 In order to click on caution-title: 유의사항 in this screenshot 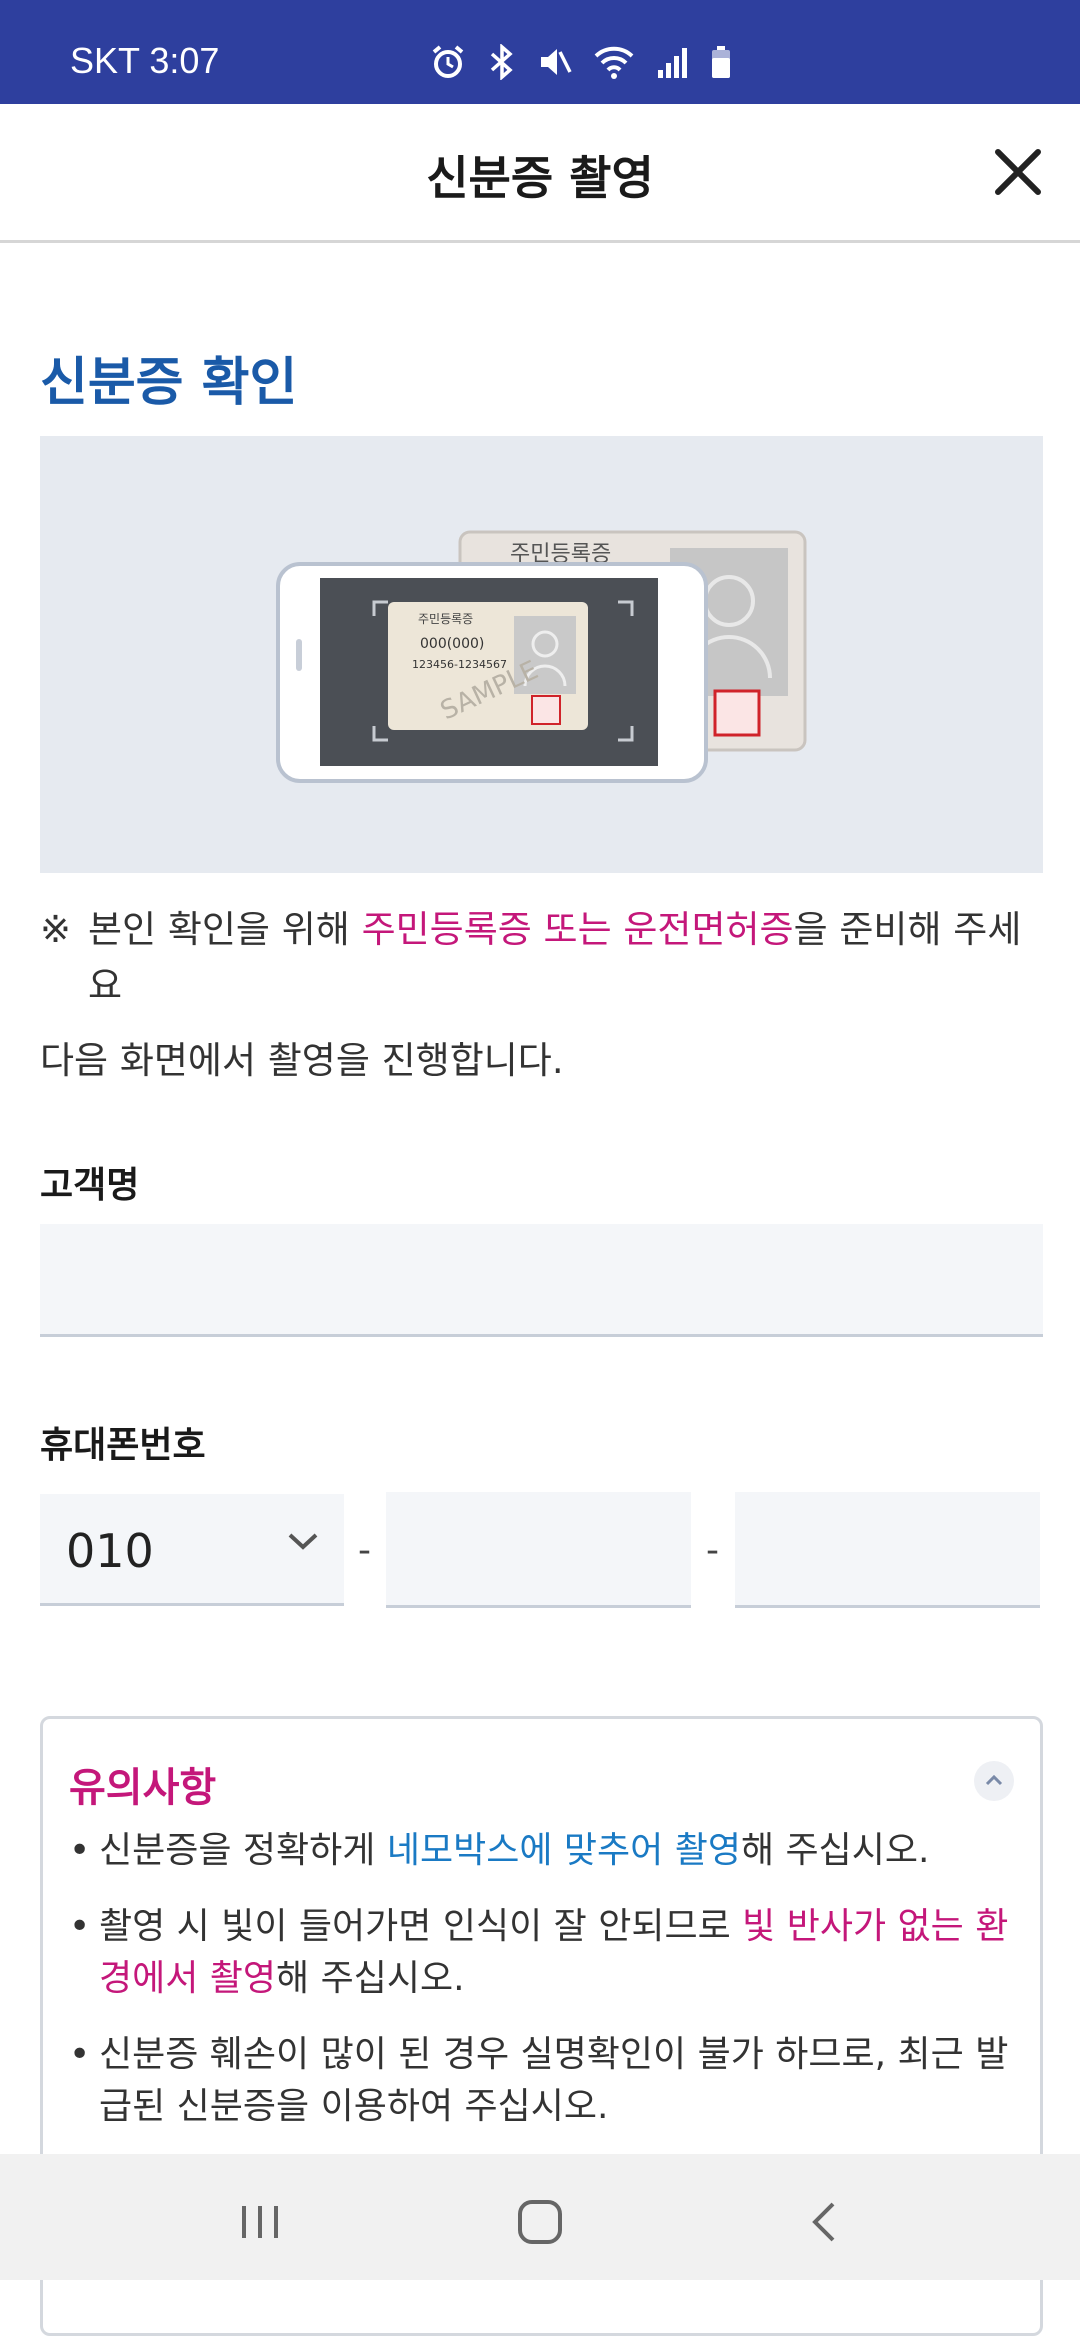, I will do `click(143, 1788)`.